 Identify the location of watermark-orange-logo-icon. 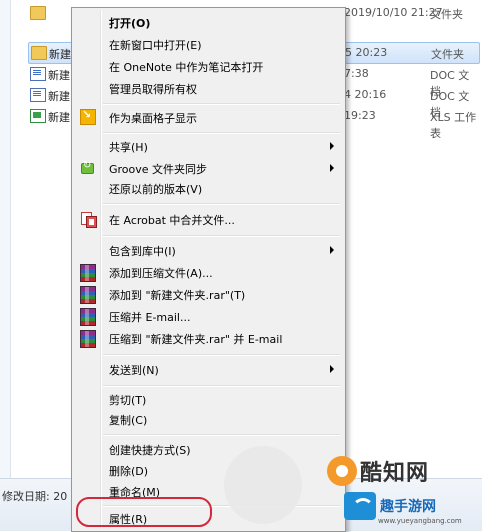
(342, 471).